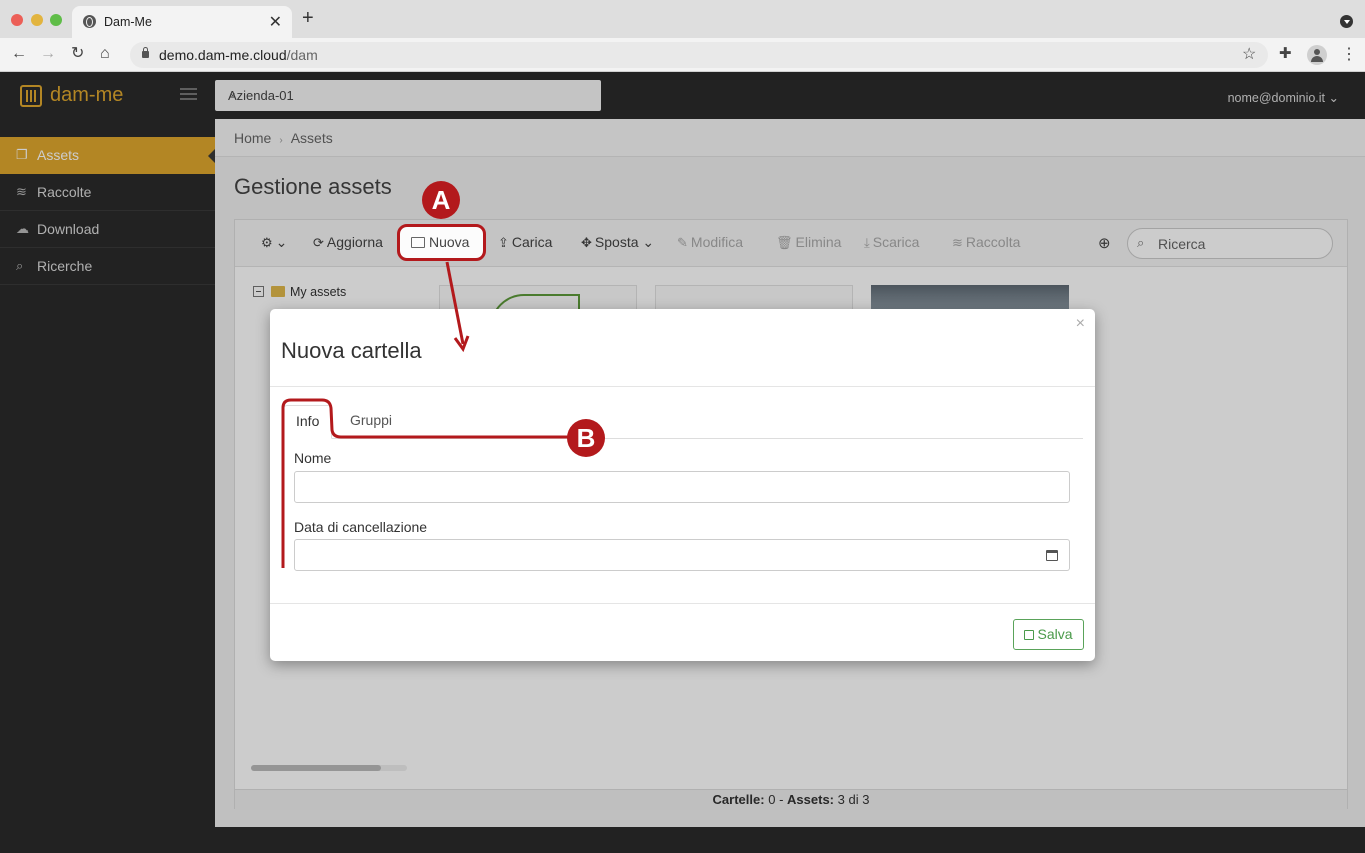 The image size is (1365, 853). What do you see at coordinates (441, 242) in the screenshot?
I see `nuova-button: Nuova` at bounding box center [441, 242].